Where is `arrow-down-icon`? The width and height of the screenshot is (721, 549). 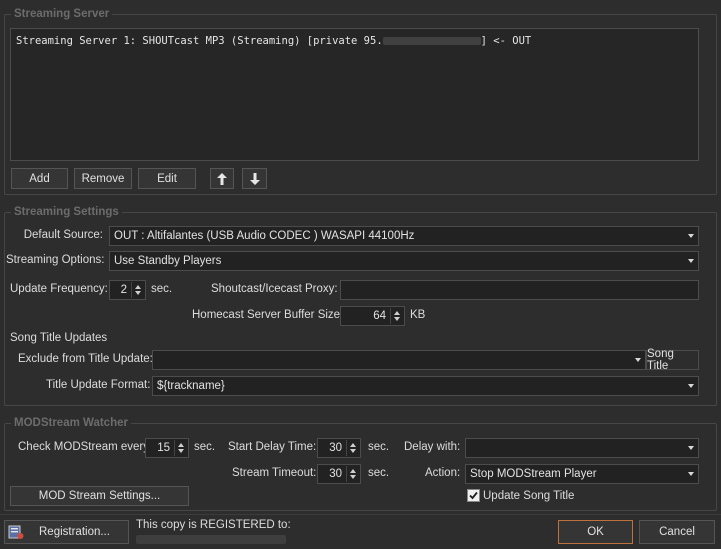 arrow-down-icon is located at coordinates (254, 178).